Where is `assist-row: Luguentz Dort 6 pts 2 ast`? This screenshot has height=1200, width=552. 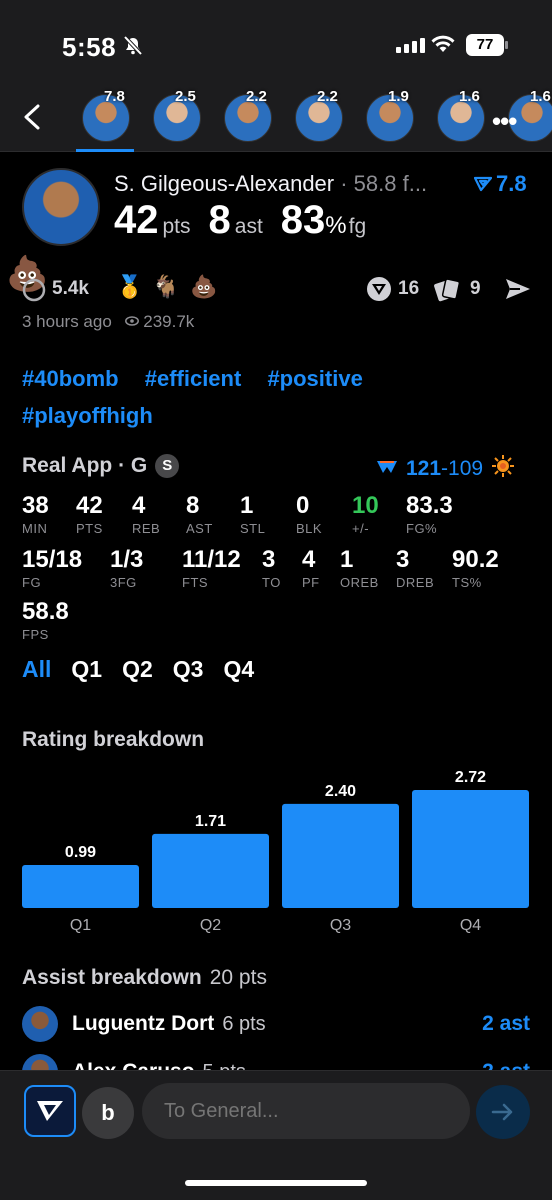
assist-row: Luguentz Dort 6 pts 2 ast is located at coordinates (276, 1026).